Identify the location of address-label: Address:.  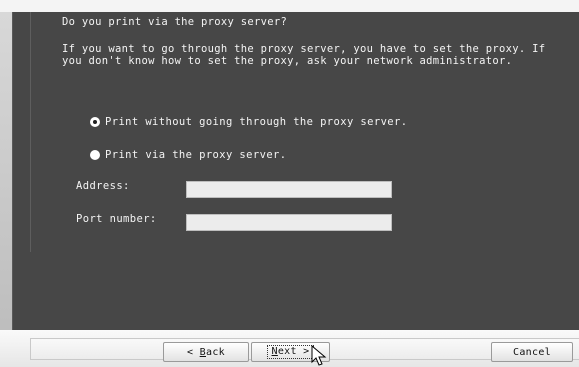
(103, 186).